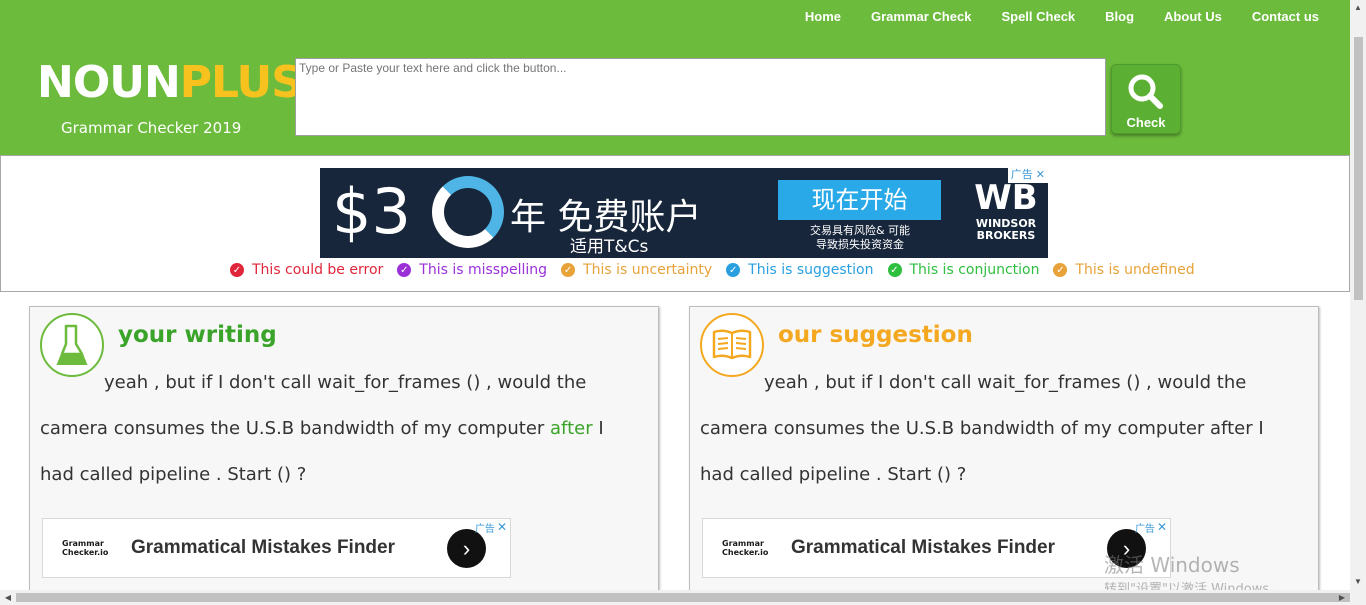 The height and width of the screenshot is (605, 1366). I want to click on legend-label: This is uncertainty, so click(648, 270).